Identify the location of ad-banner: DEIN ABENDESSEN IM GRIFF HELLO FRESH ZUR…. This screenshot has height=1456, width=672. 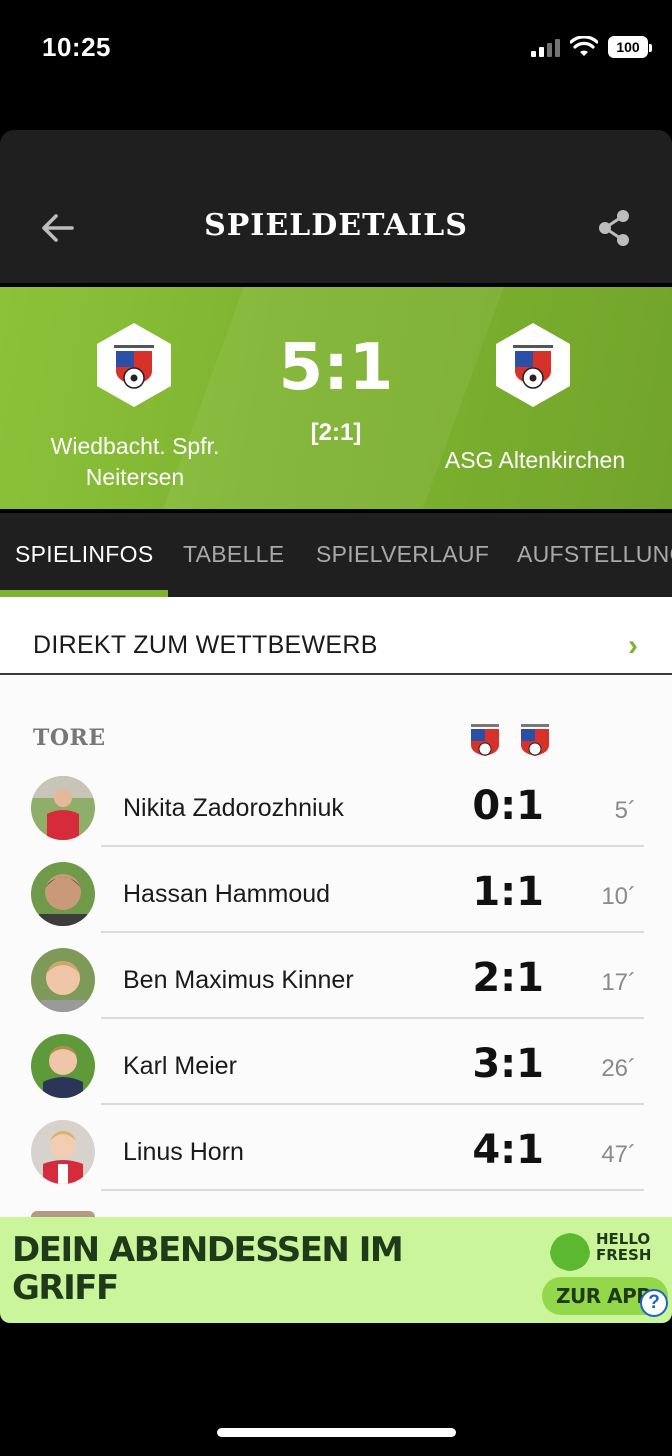
(336, 1270).